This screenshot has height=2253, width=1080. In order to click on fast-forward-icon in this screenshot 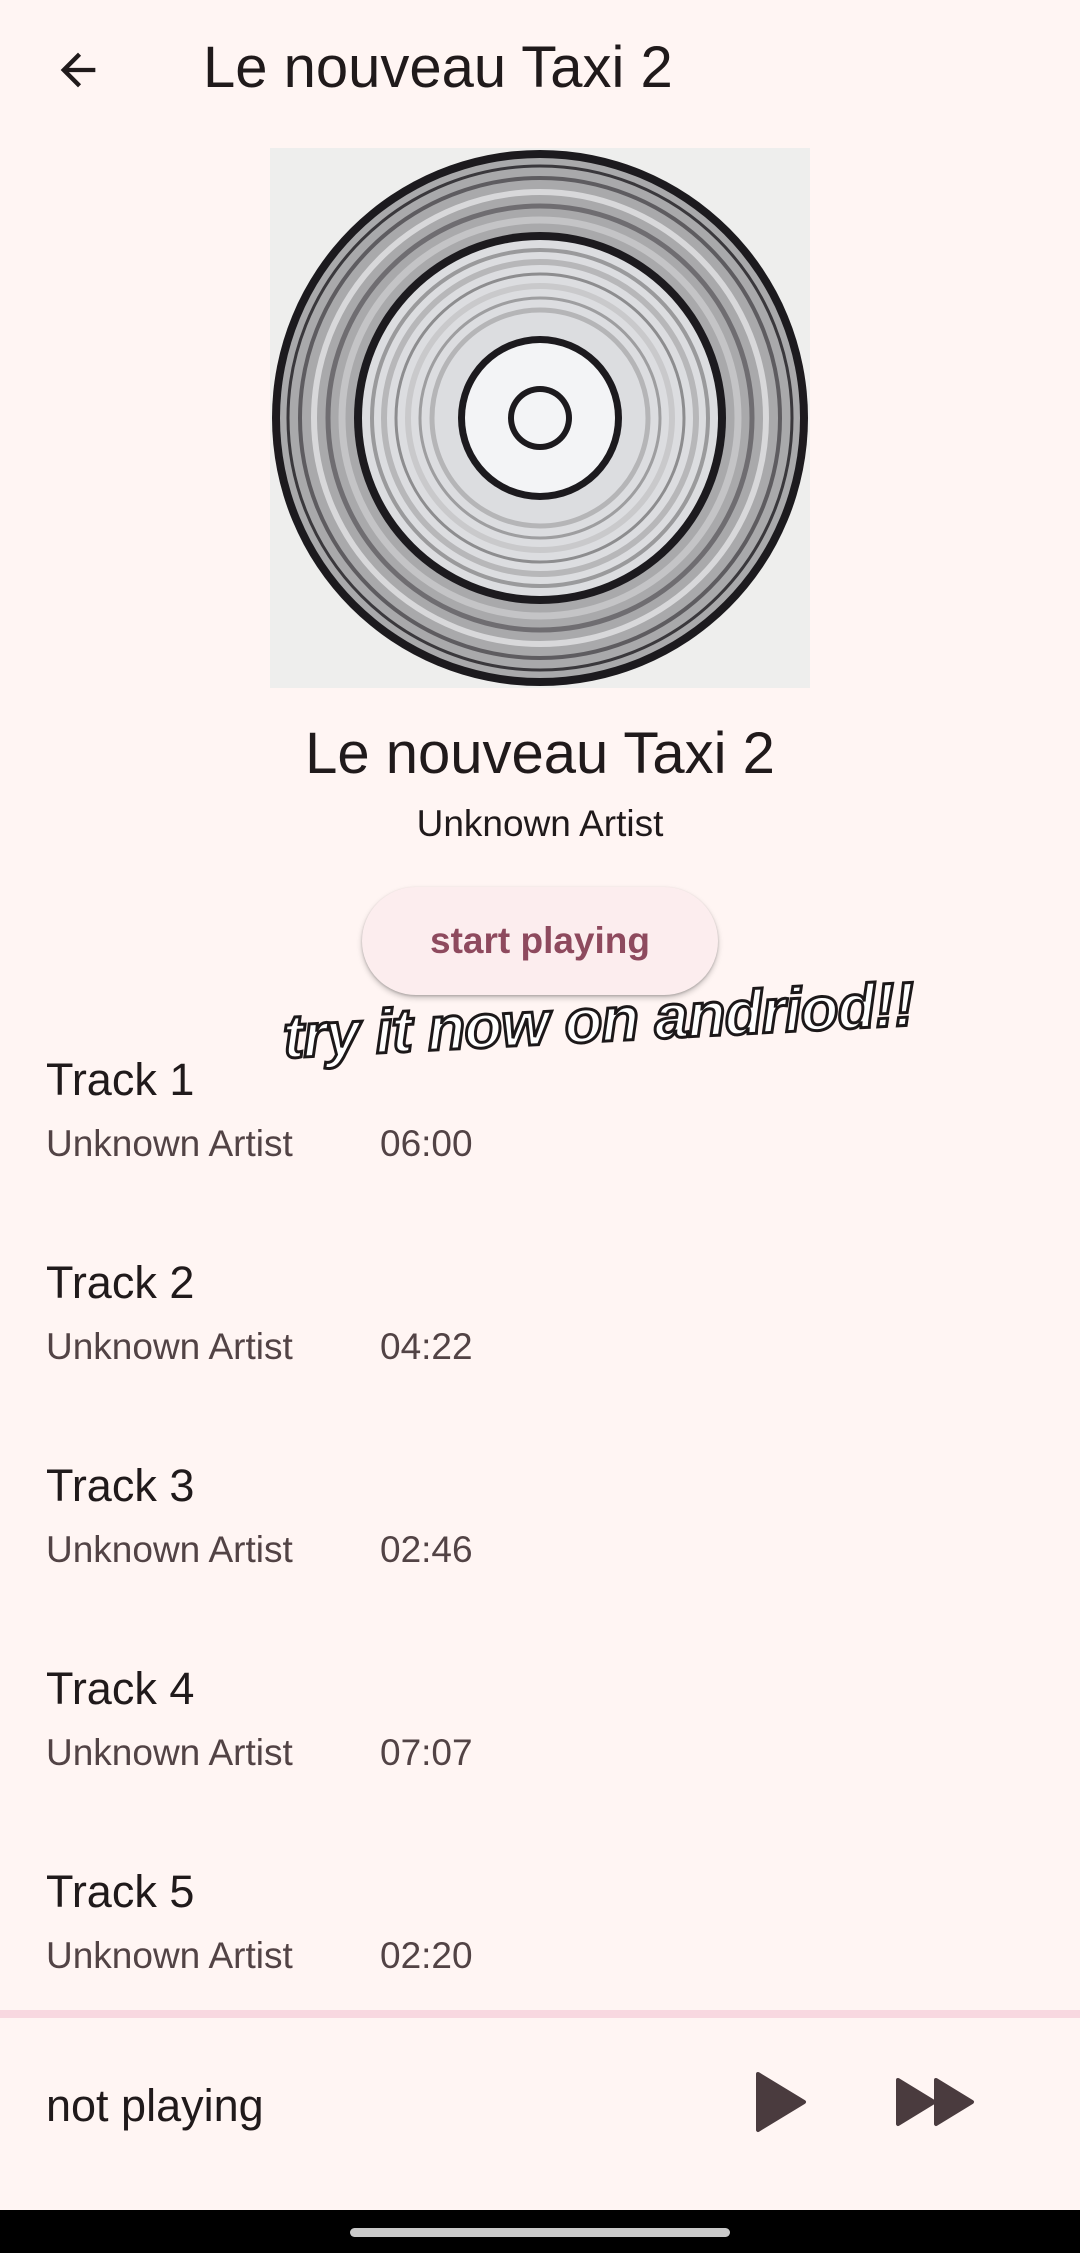, I will do `click(935, 2102)`.